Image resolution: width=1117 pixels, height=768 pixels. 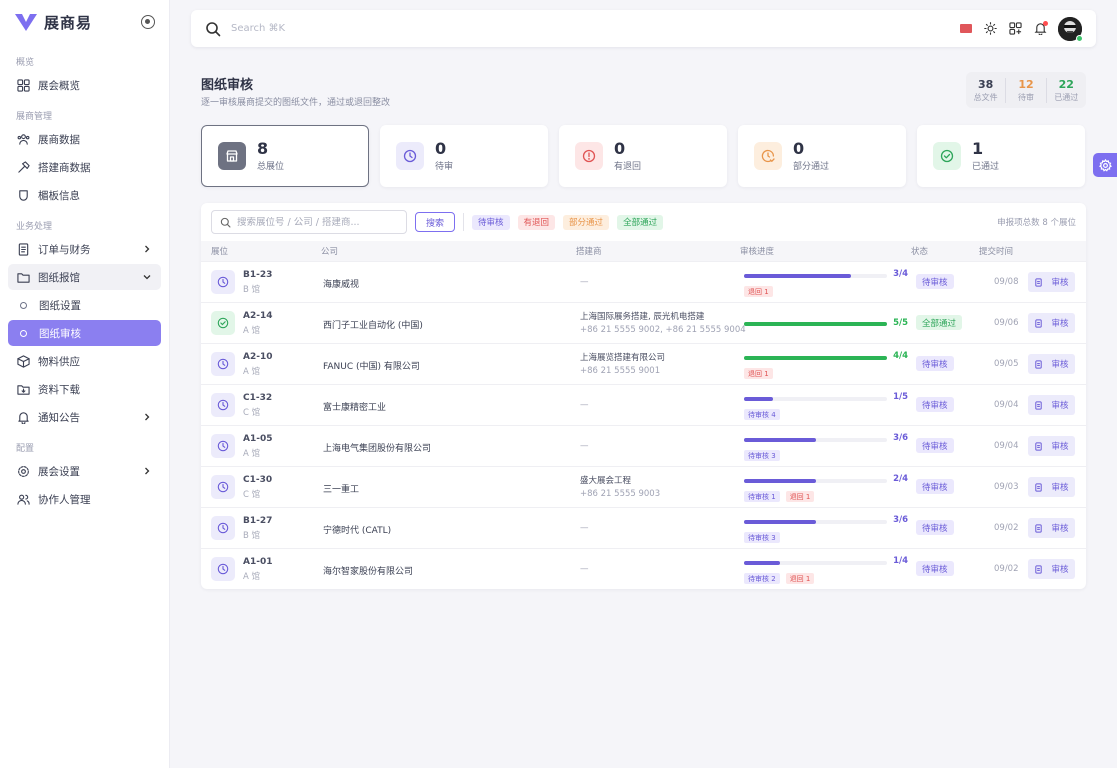 I want to click on col-progress: 审核进度, so click(x=757, y=252).